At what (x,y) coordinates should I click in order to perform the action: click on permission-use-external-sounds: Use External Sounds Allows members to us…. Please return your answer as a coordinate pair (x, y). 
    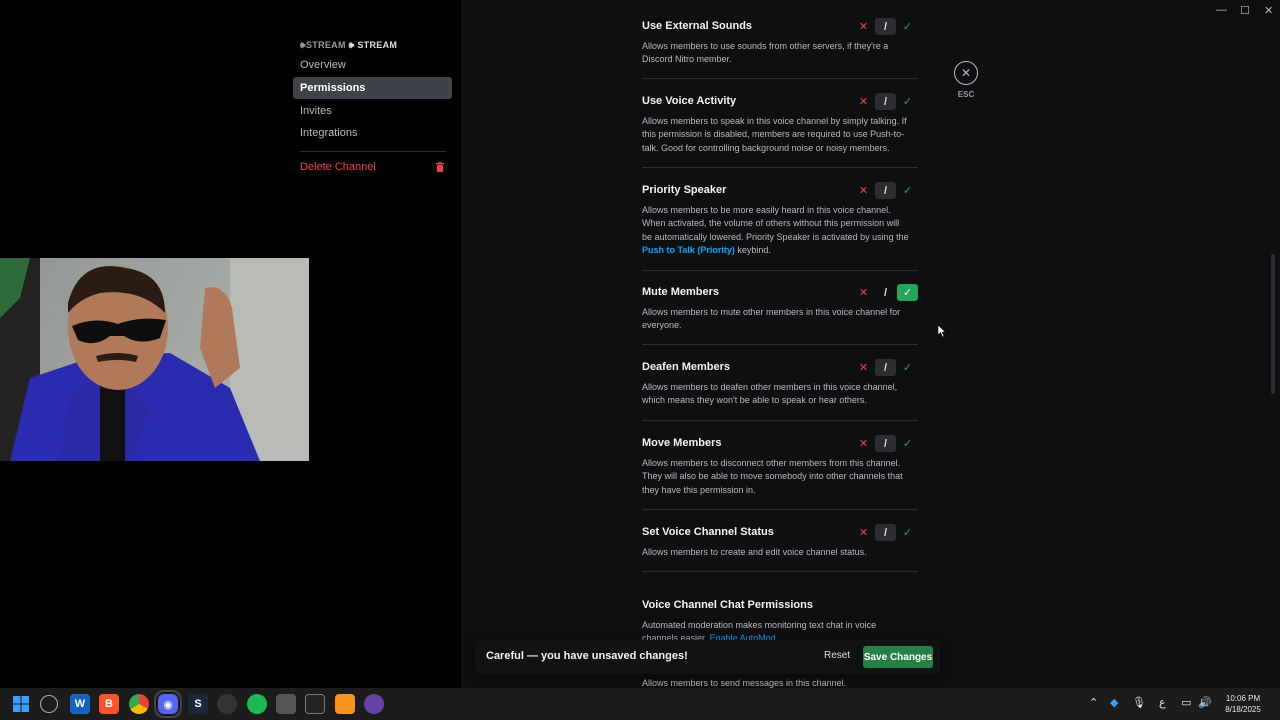
    Looking at the image, I should click on (780, 42).